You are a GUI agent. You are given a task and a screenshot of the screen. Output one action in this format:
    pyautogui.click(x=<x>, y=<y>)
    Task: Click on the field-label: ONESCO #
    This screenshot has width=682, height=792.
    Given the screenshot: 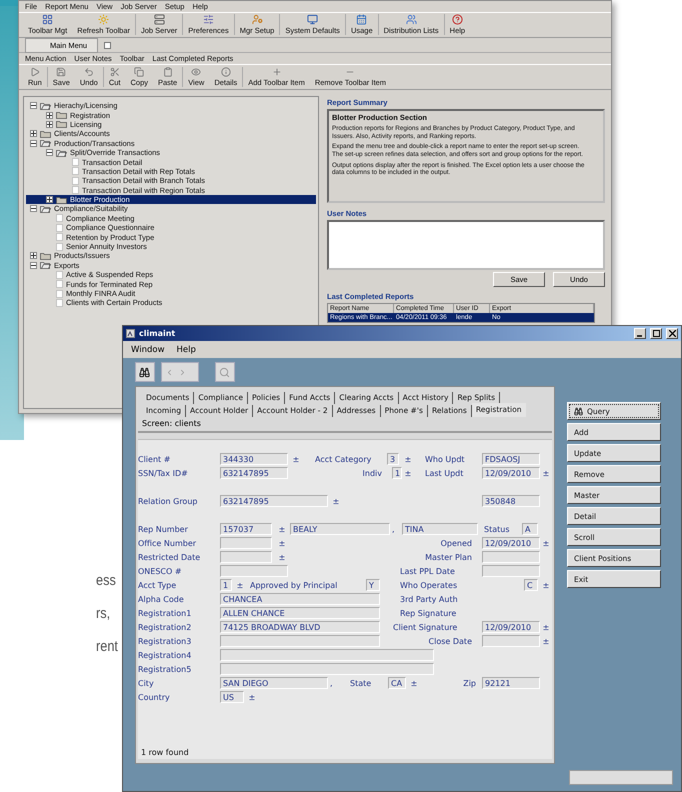 What is the action you would take?
    pyautogui.click(x=160, y=571)
    